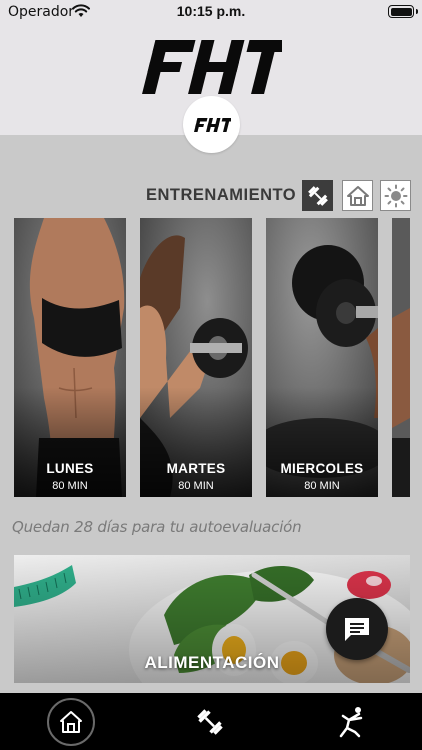 Image resolution: width=422 pixels, height=750 pixels. What do you see at coordinates (221, 195) in the screenshot?
I see `section-title: ENTRENAMIENTO` at bounding box center [221, 195].